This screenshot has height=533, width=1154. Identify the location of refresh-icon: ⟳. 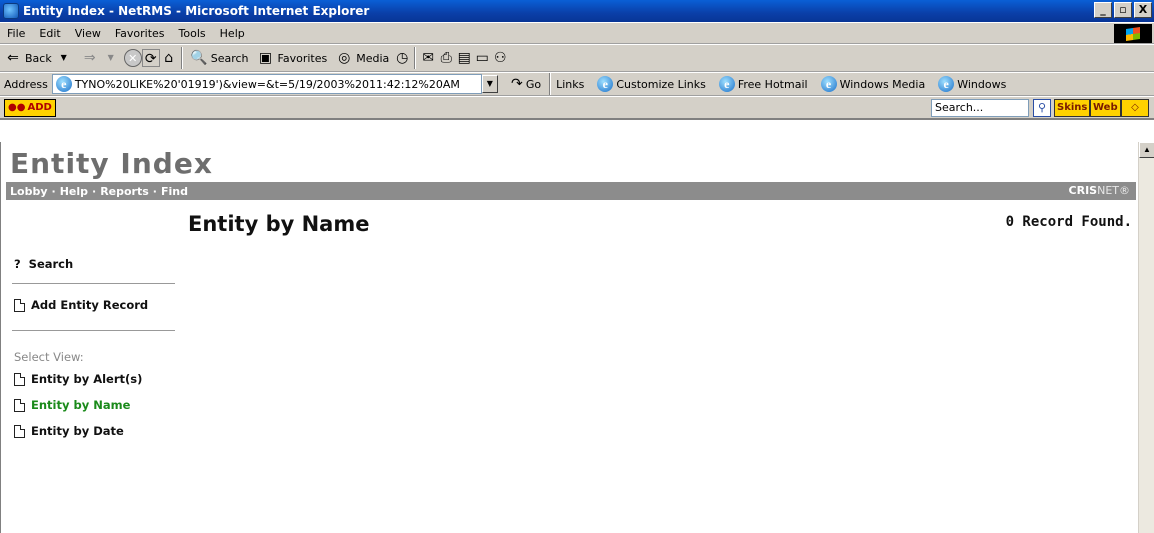
(150, 58).